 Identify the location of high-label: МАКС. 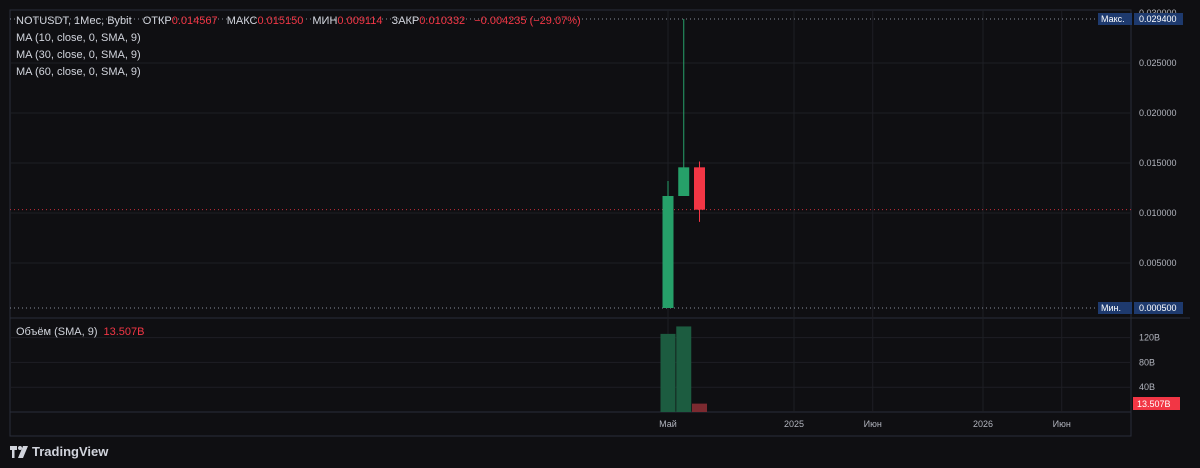
(242, 21).